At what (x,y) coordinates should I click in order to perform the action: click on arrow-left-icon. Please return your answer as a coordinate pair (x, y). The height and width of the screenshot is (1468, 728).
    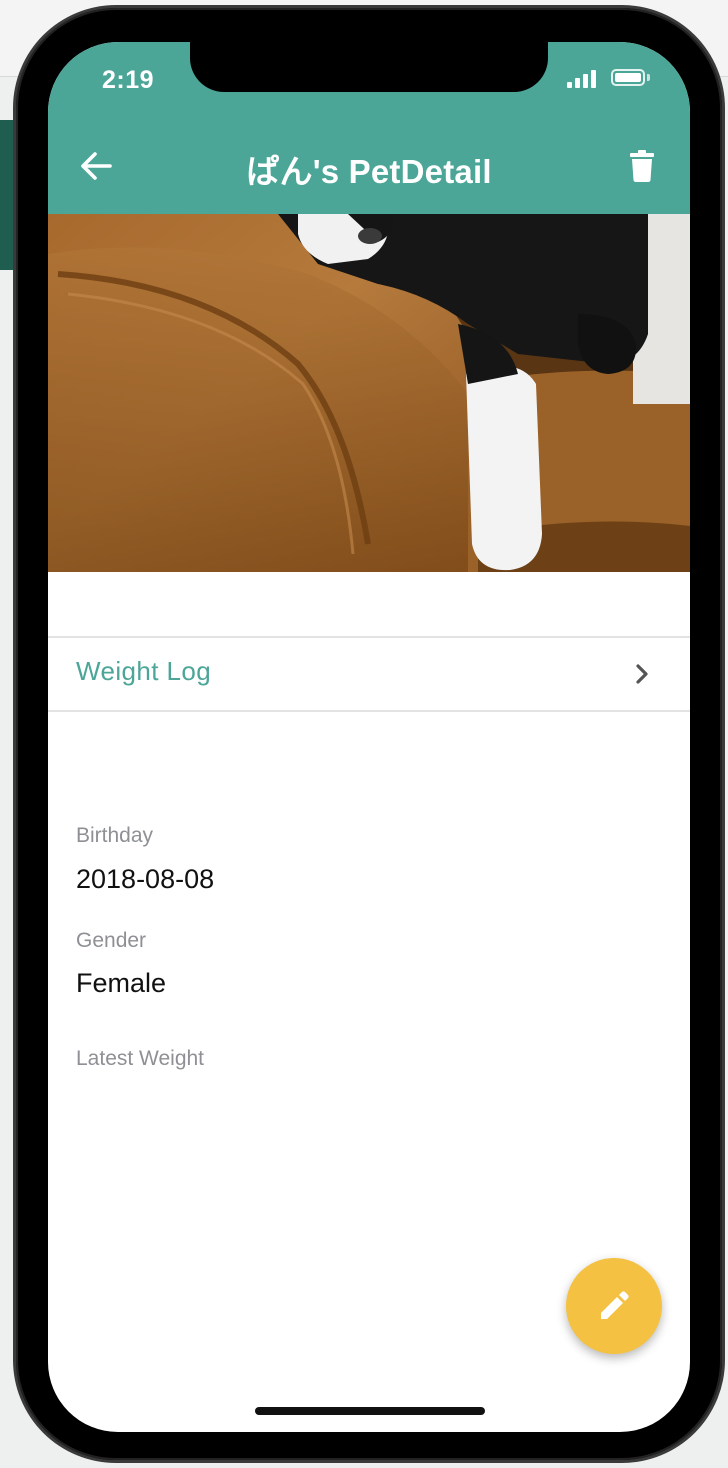
    Looking at the image, I should click on (96, 166).